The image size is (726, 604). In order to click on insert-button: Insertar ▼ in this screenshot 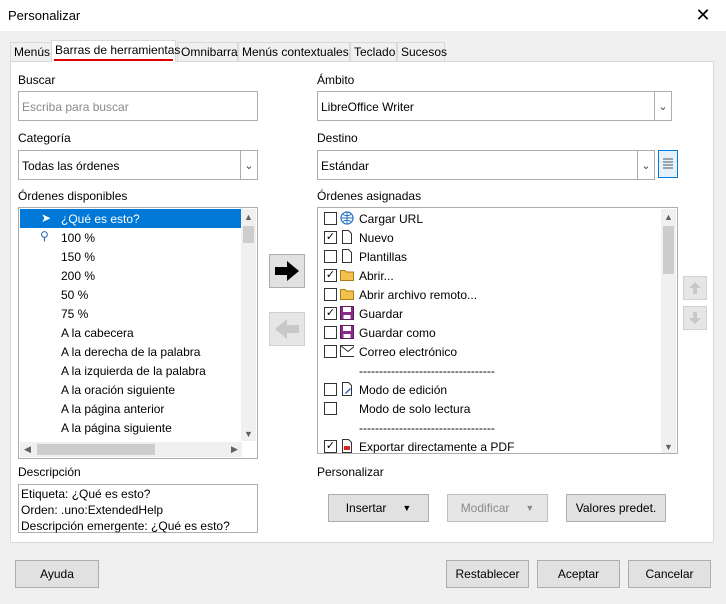, I will do `click(378, 508)`.